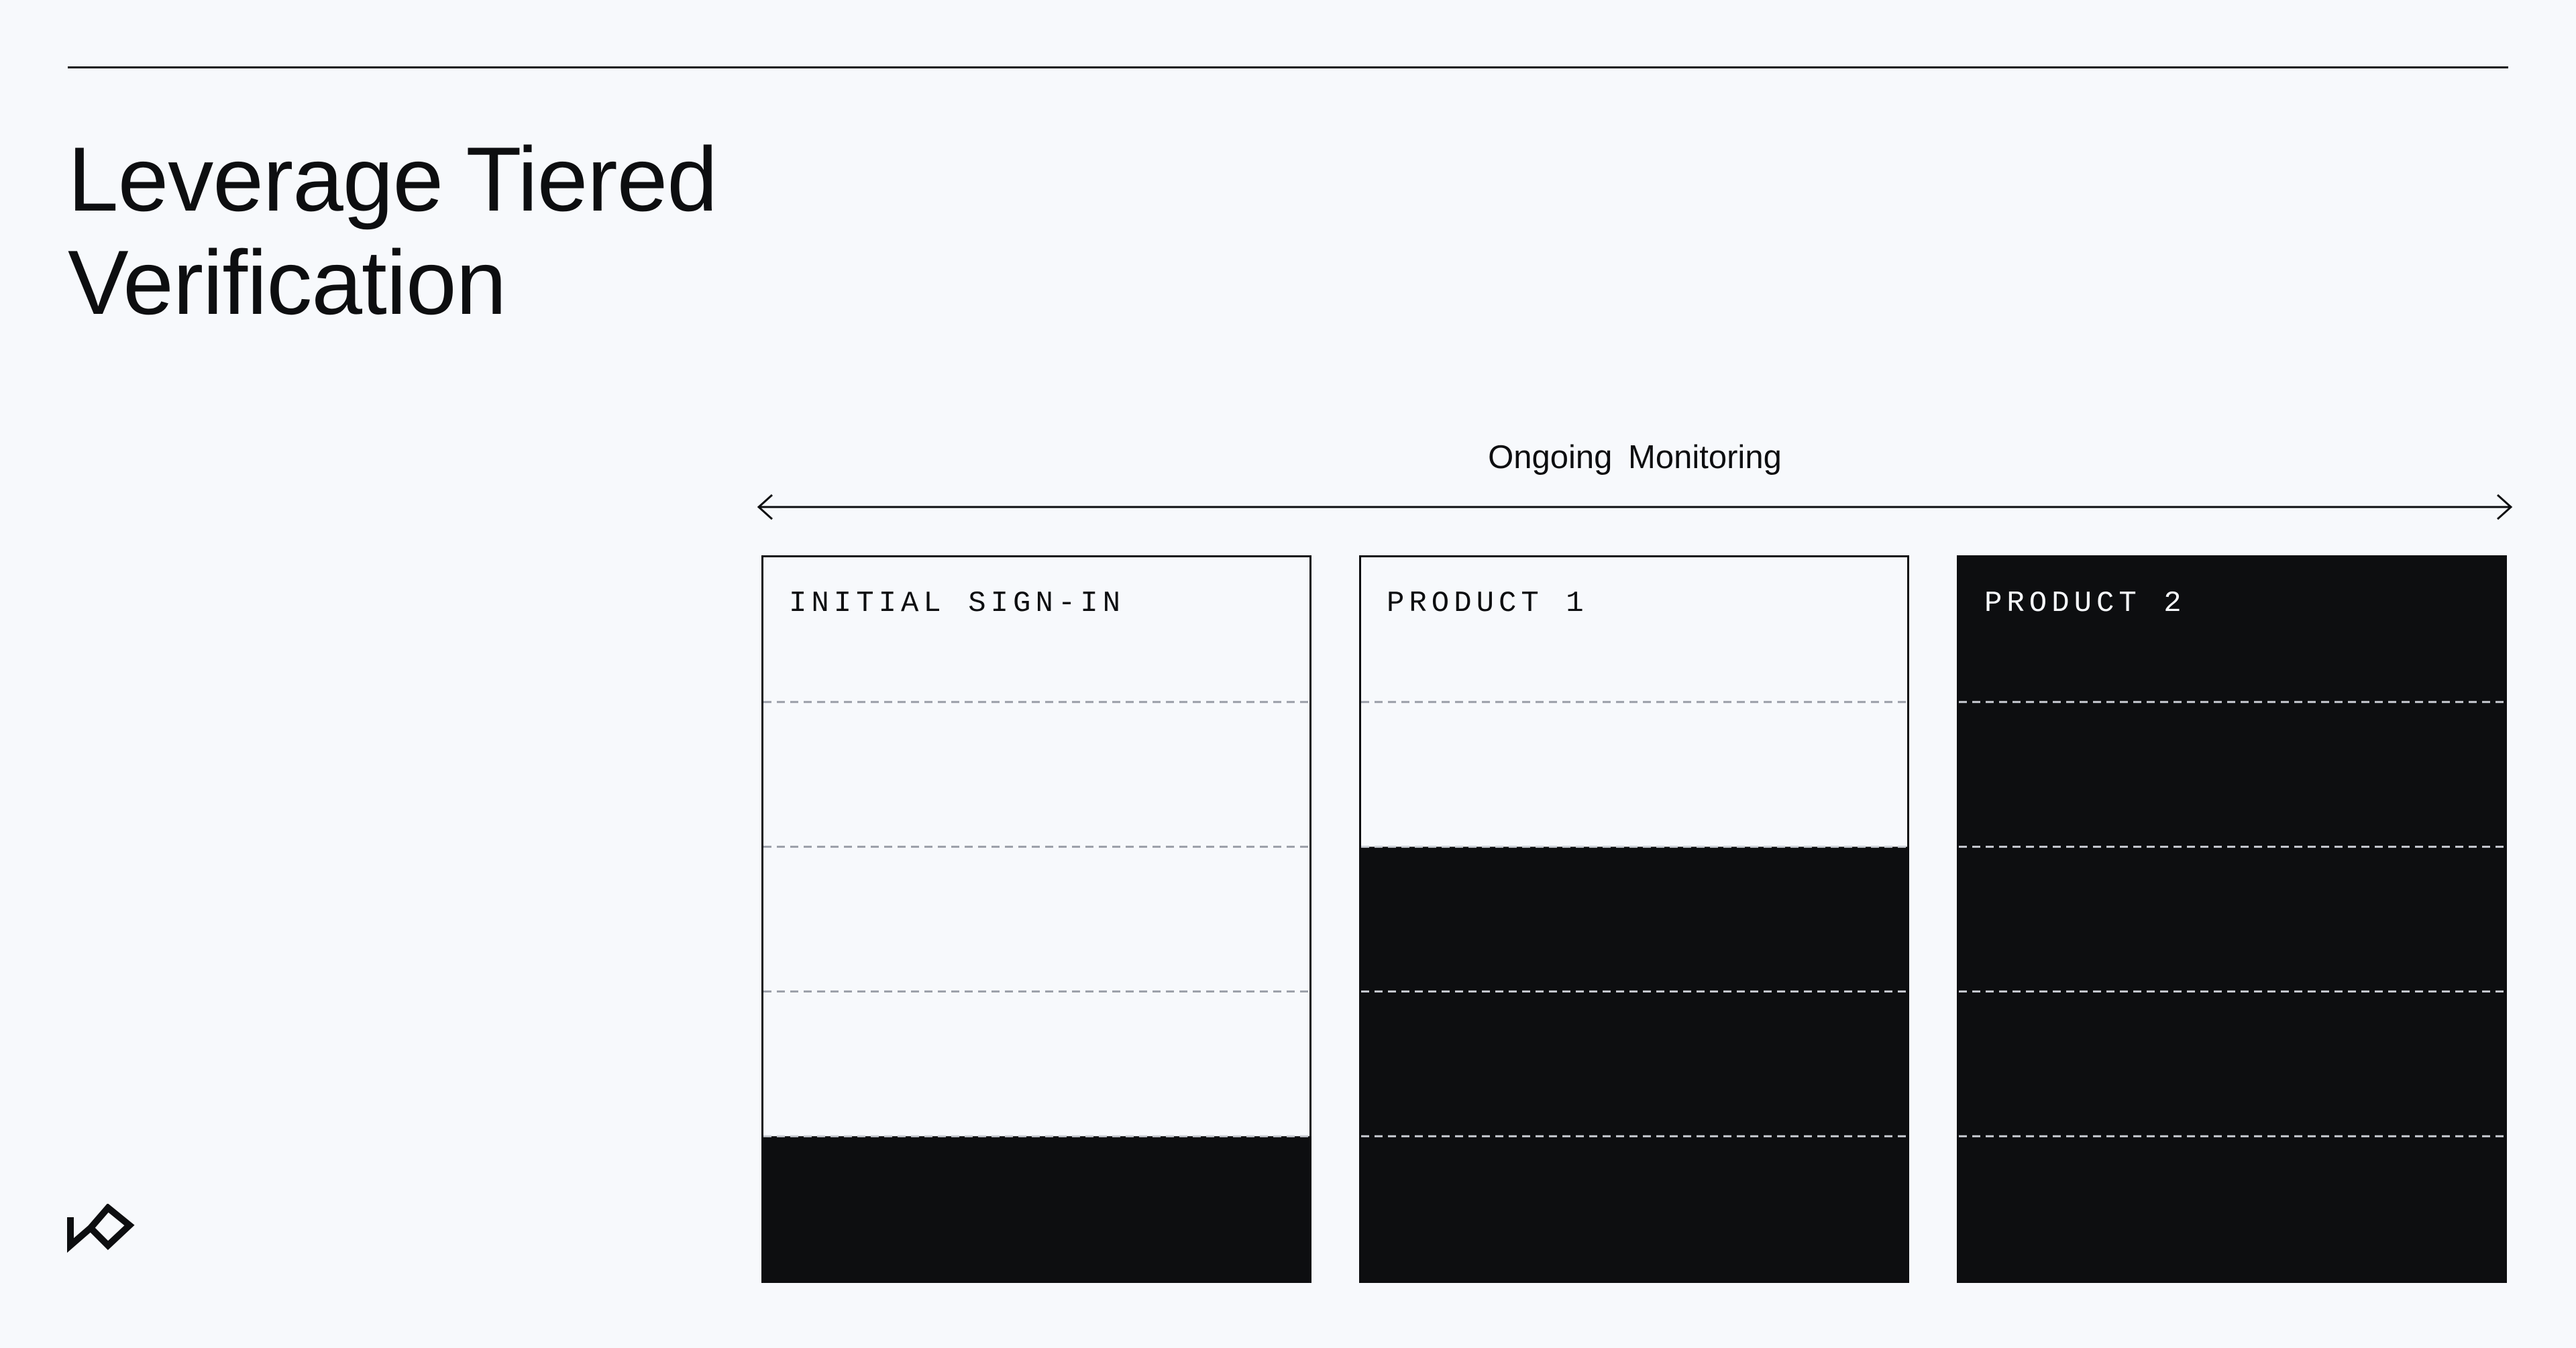 The width and height of the screenshot is (2576, 1348). I want to click on tier-initial-sign-in, so click(1036, 919).